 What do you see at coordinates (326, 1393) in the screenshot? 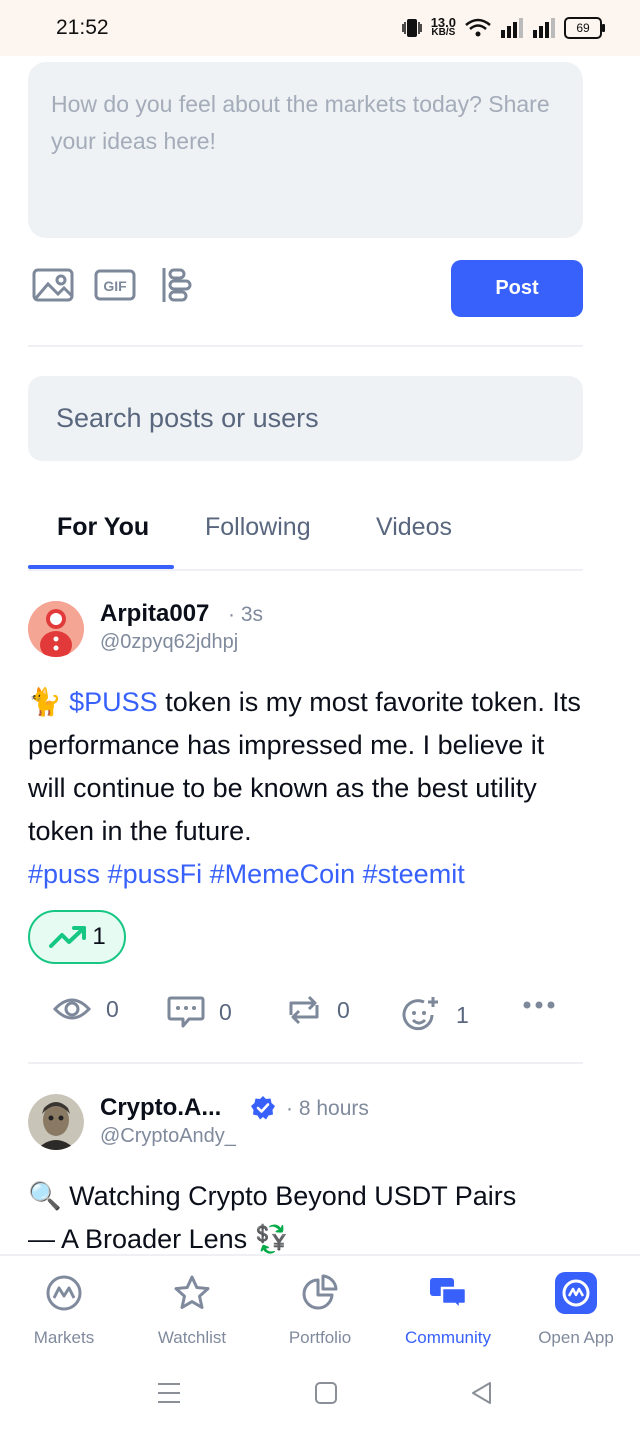
I see `home-icon` at bounding box center [326, 1393].